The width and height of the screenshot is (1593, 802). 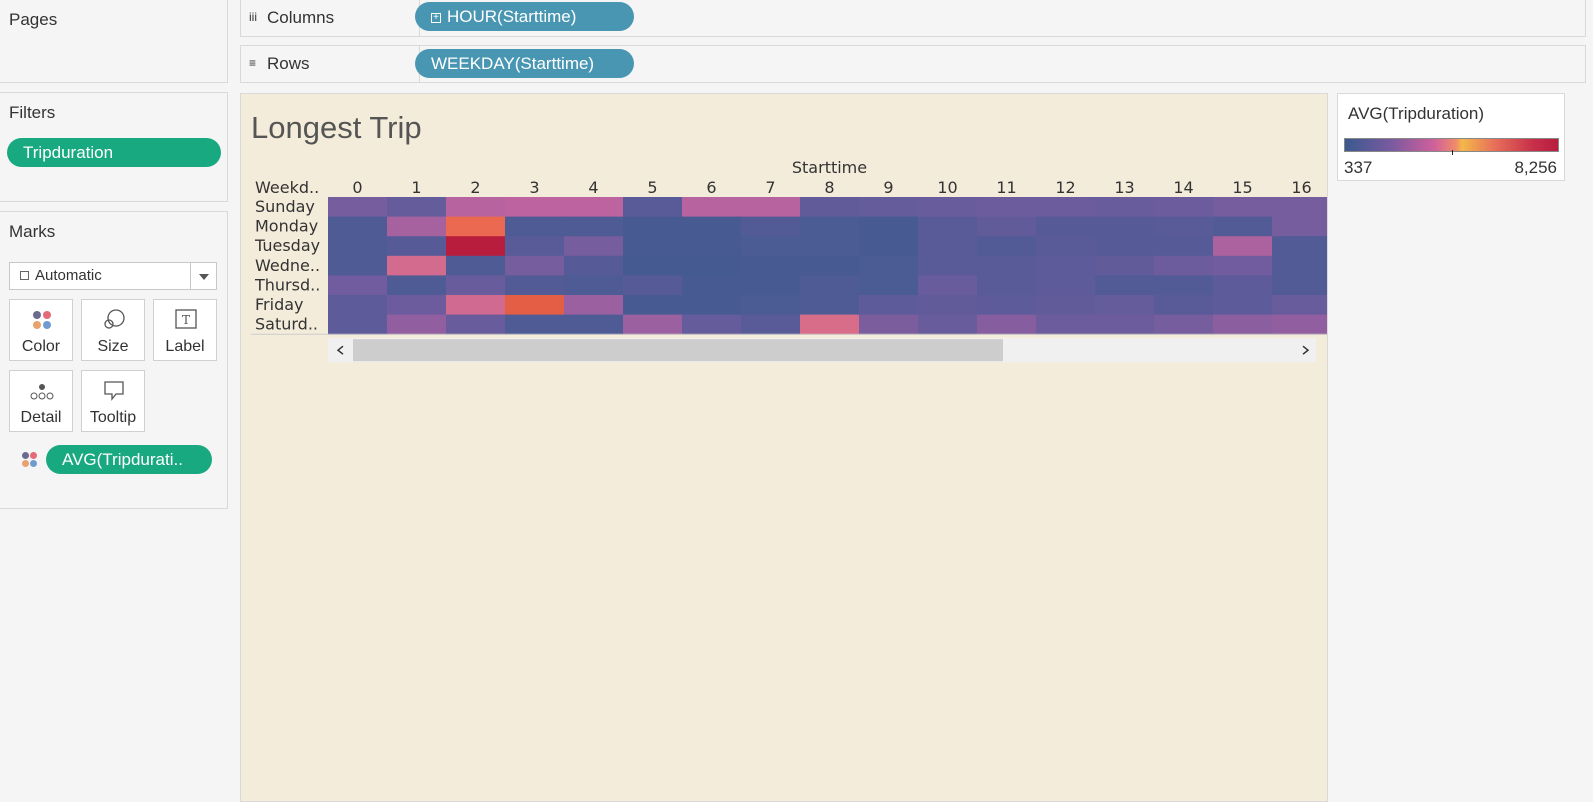 What do you see at coordinates (113, 346) in the screenshot?
I see `size-button-label: Size` at bounding box center [113, 346].